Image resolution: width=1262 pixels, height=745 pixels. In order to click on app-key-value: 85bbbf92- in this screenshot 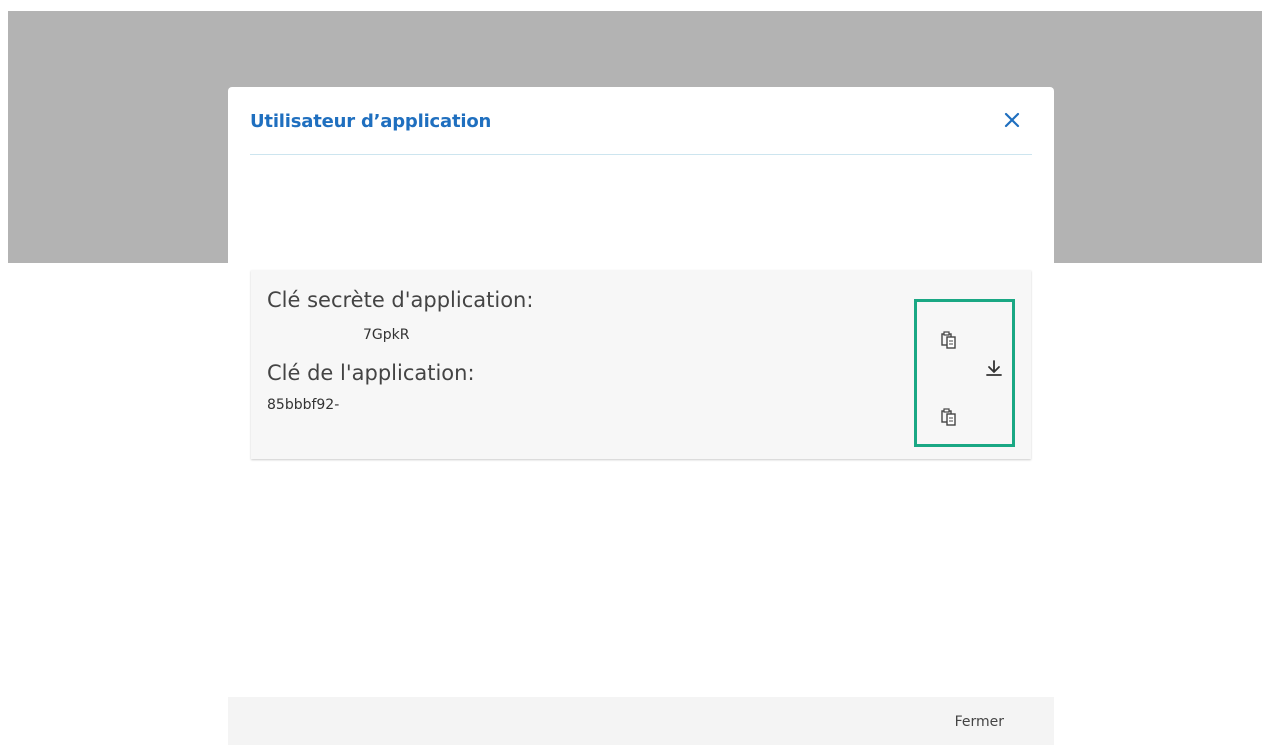, I will do `click(303, 405)`.